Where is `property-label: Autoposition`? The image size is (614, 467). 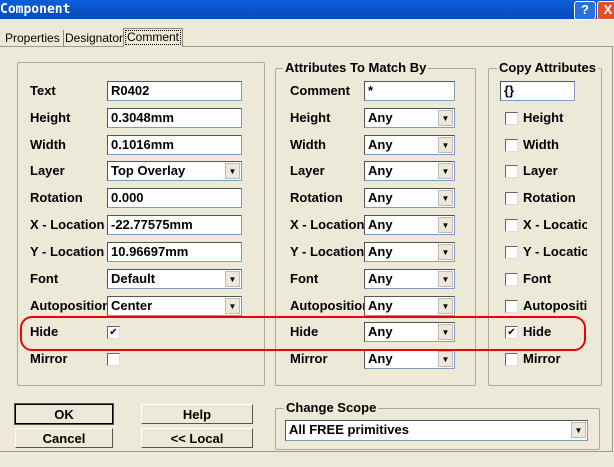
property-label: Autoposition is located at coordinates (70, 305).